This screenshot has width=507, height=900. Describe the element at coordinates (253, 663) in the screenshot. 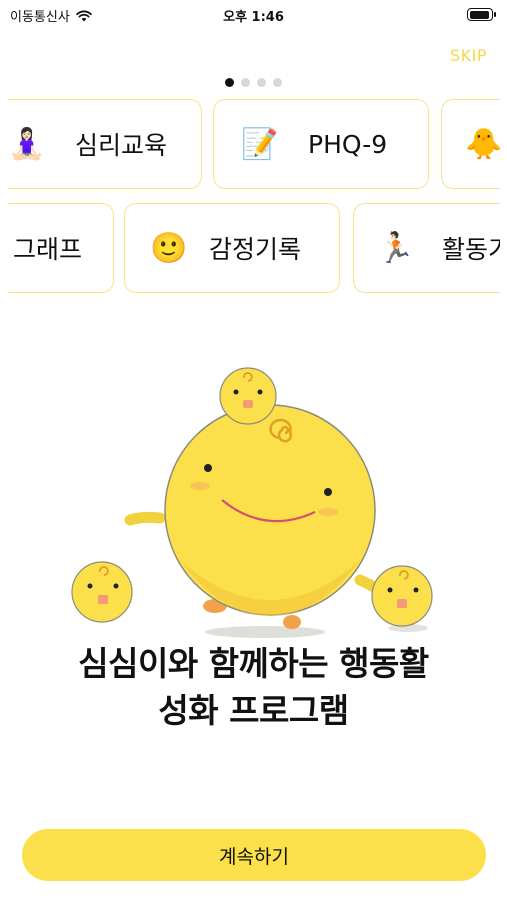

I see `title-line-1: 심심이와 함께하는 행동활` at that location.